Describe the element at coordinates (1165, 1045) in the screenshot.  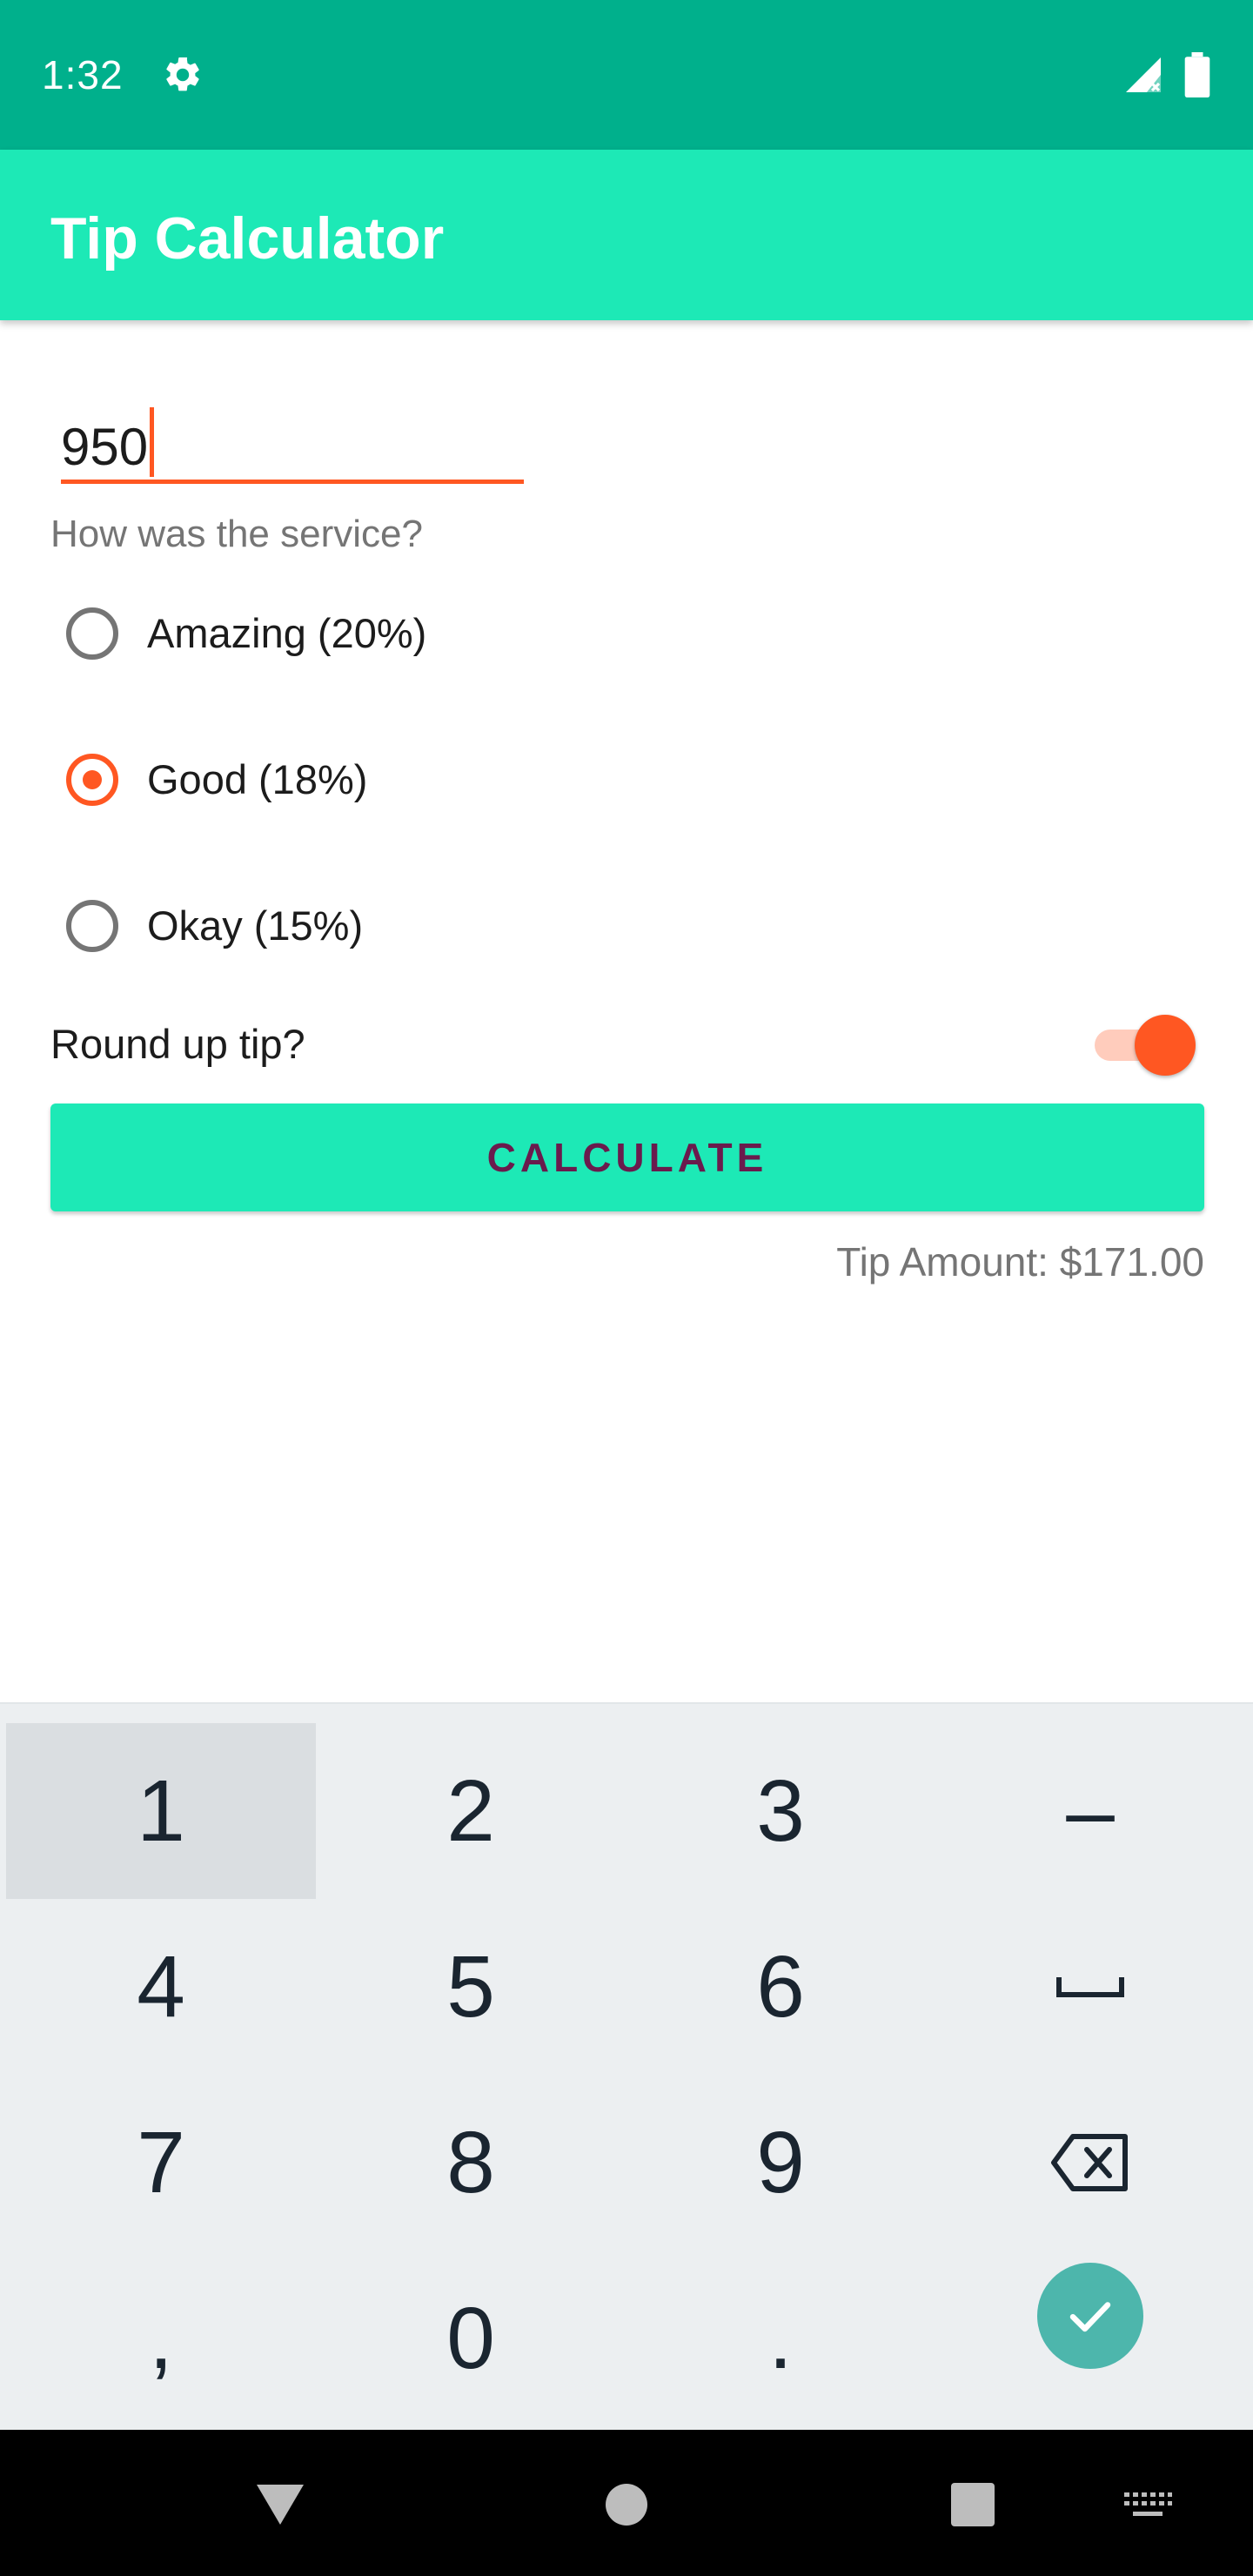
I see `switch-thumb` at that location.